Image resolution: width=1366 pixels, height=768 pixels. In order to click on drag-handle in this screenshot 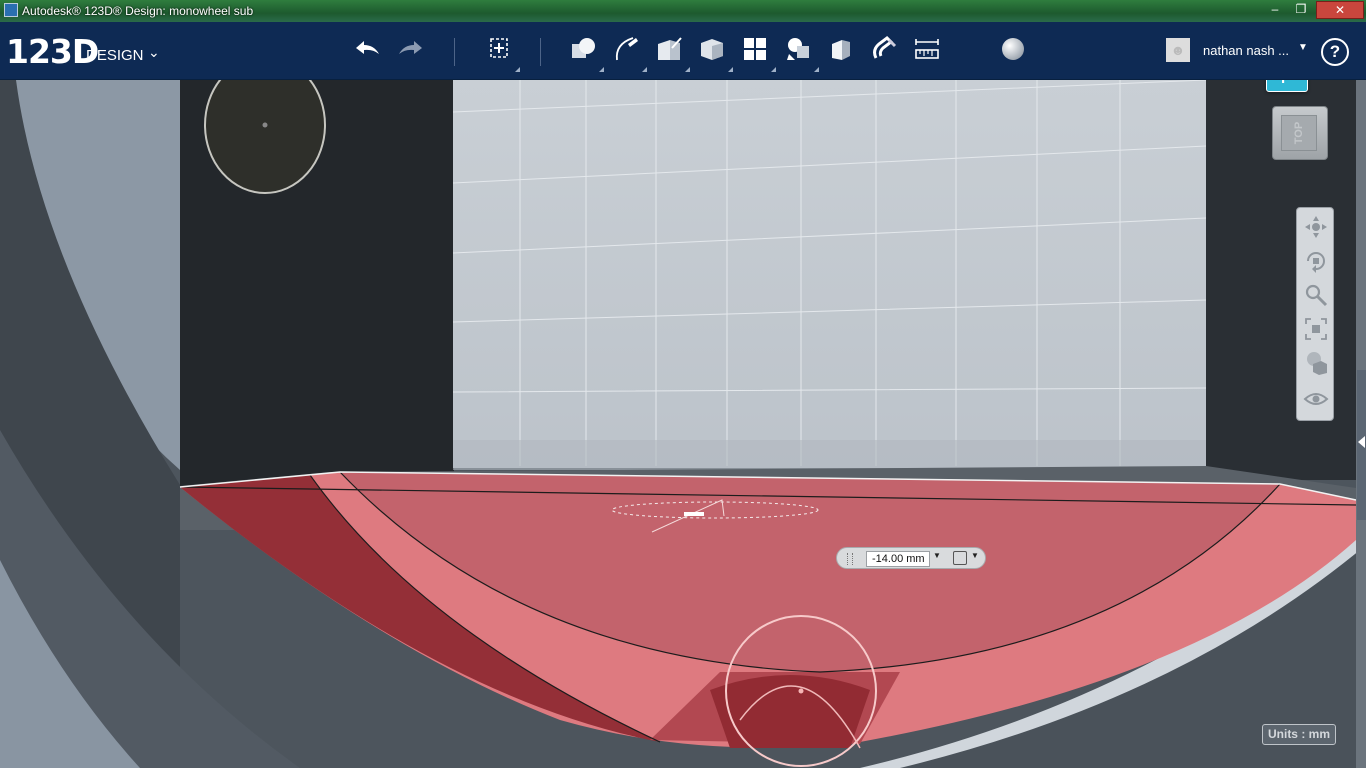, I will do `click(850, 559)`.